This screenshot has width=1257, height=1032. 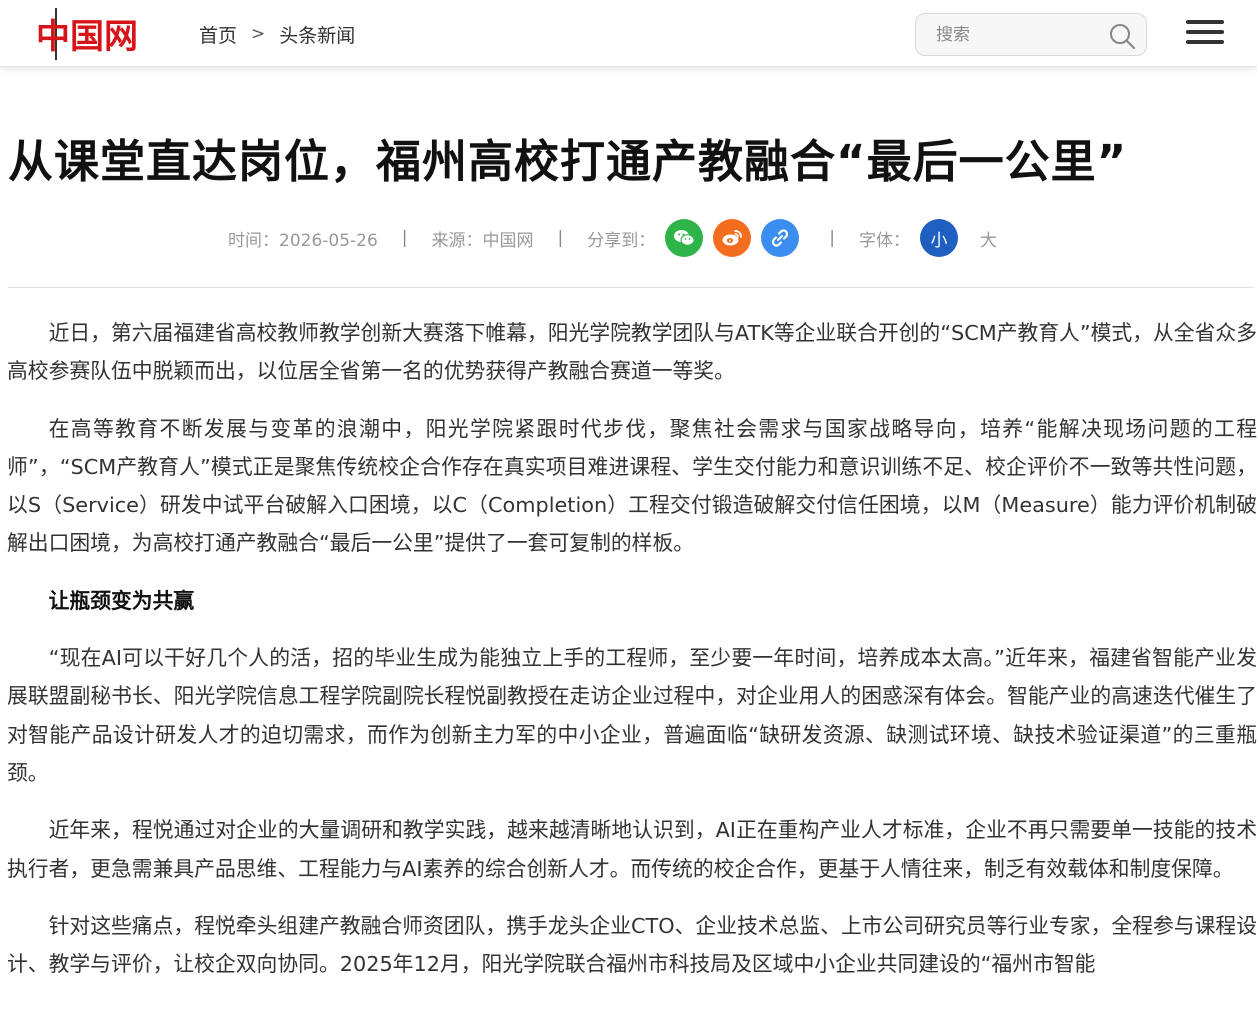 I want to click on search-input, so click(x=1011, y=34).